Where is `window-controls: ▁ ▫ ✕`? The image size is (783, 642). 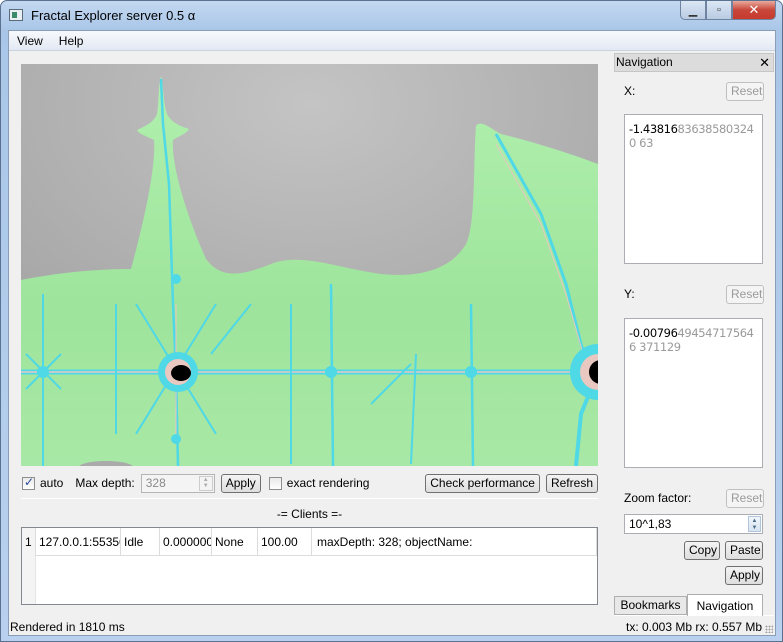 window-controls: ▁ ▫ ✕ is located at coordinates (728, 11).